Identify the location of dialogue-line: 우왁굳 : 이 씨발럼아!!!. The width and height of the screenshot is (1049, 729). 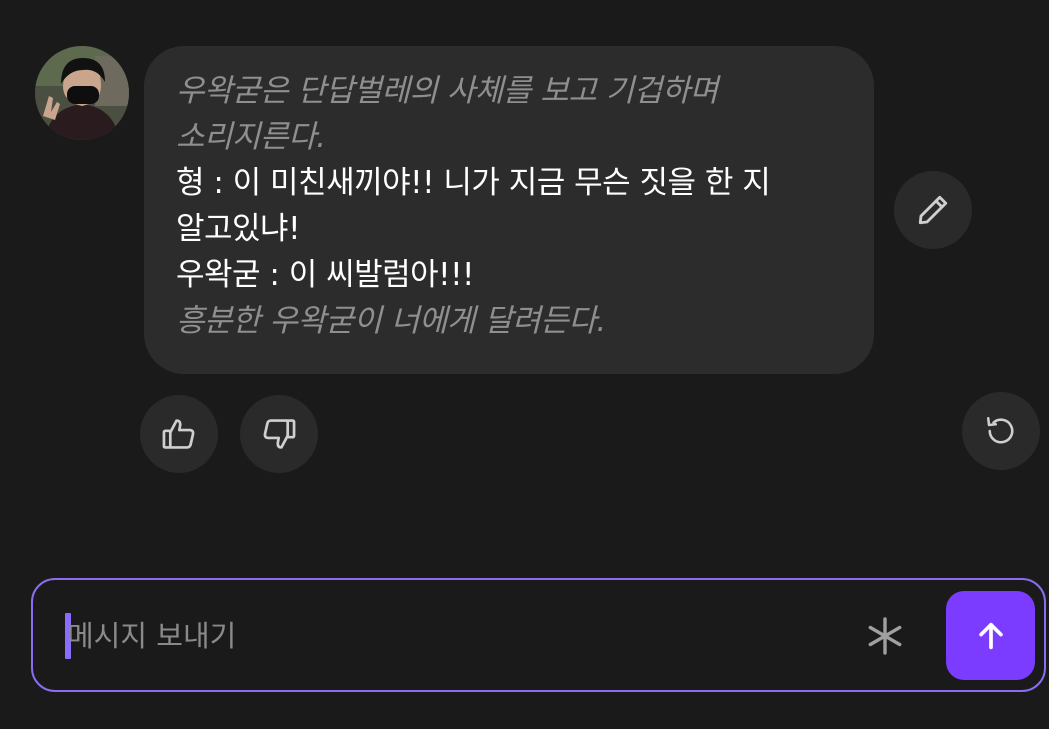
(325, 275).